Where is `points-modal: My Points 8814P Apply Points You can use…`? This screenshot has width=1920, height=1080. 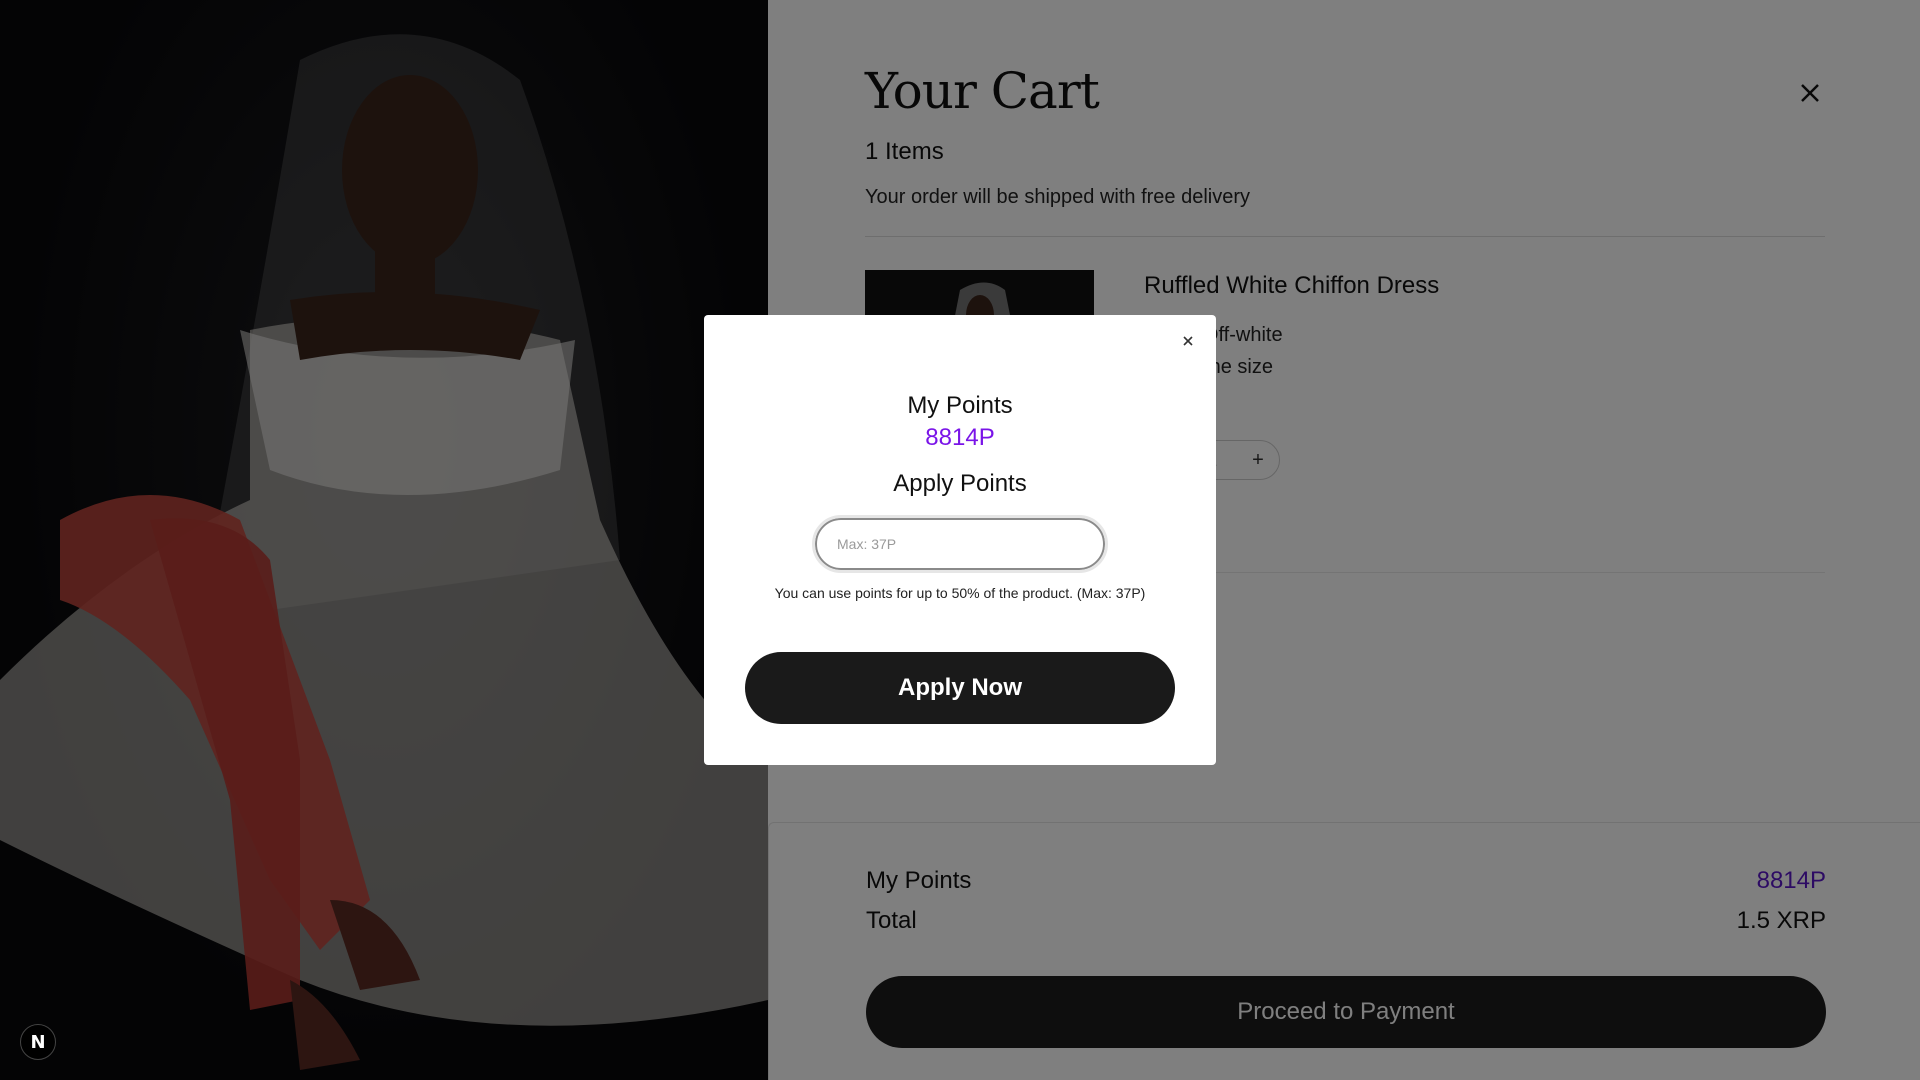 points-modal: My Points 8814P Apply Points You can use… is located at coordinates (960, 540).